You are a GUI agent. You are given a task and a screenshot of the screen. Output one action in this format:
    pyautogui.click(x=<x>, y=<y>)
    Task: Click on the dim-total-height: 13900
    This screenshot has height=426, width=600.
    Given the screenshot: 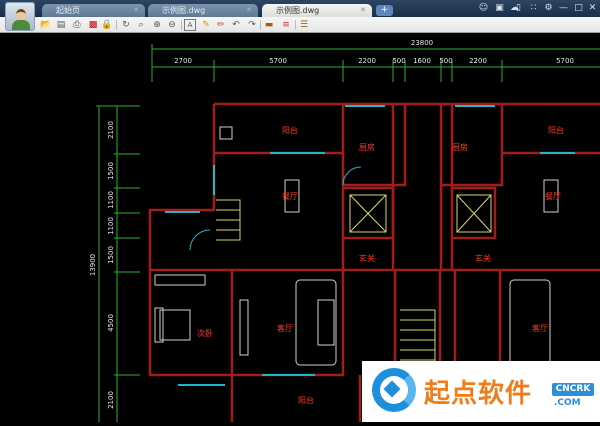 What is the action you would take?
    pyautogui.click(x=93, y=265)
    